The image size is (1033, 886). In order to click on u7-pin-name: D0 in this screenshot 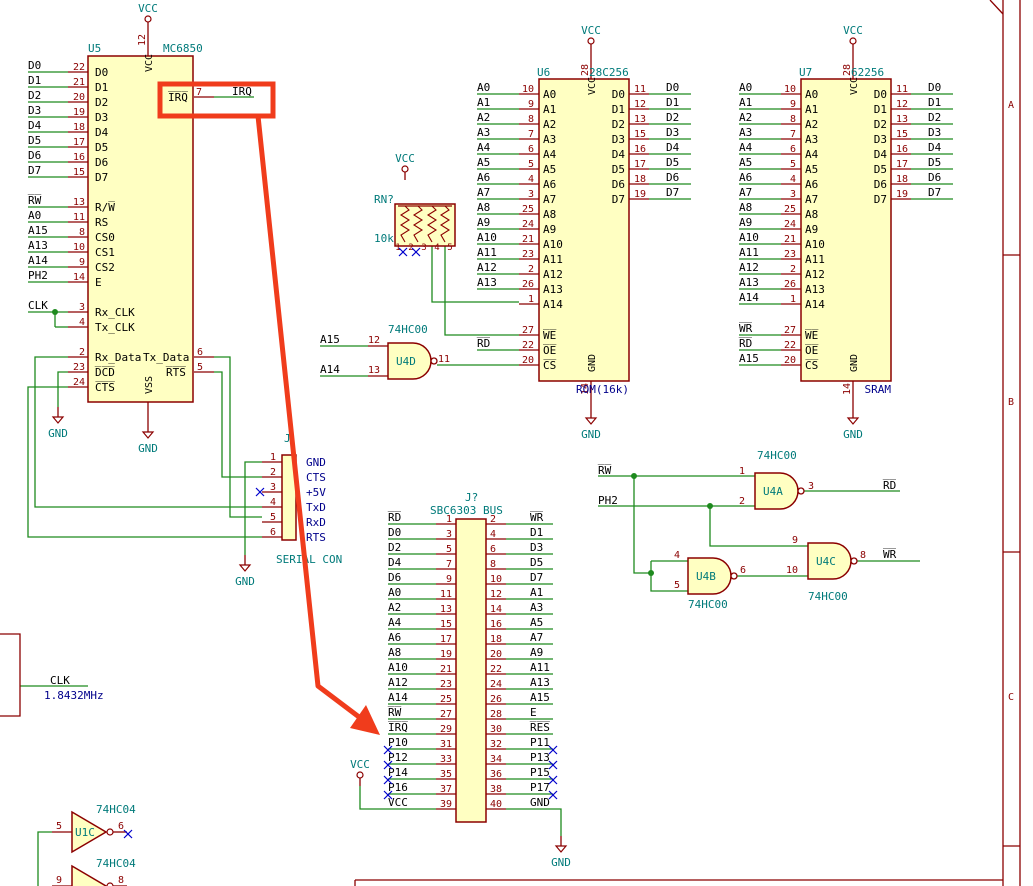, I will do `click(880, 94)`.